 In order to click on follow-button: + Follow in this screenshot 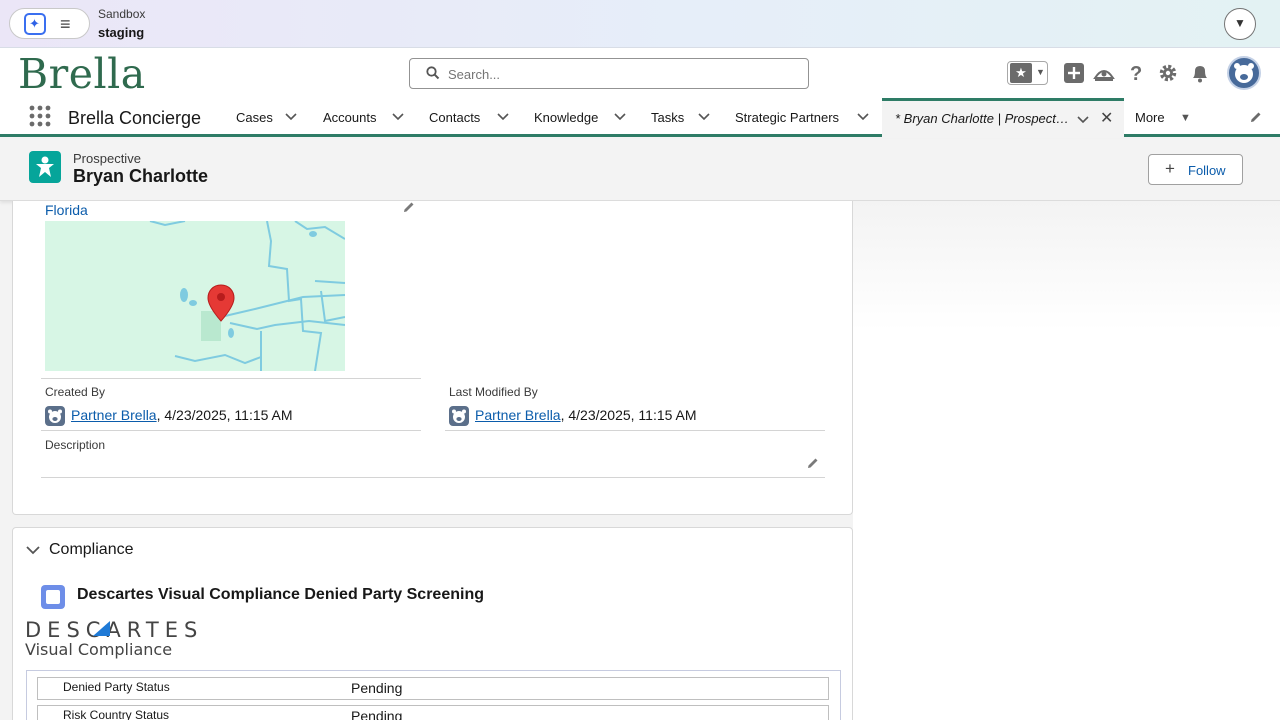, I will do `click(1195, 169)`.